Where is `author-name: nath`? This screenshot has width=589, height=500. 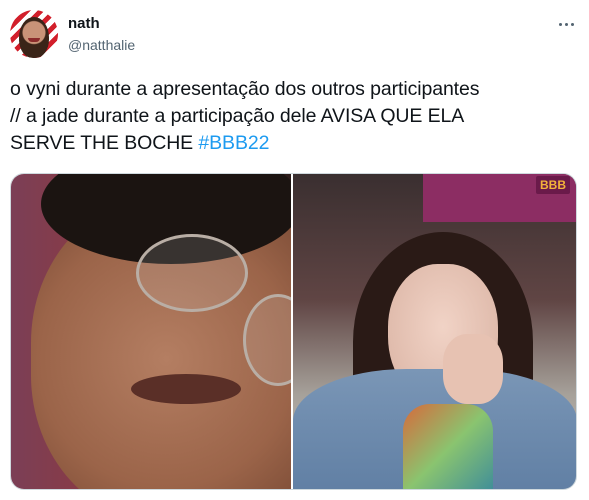 author-name: nath is located at coordinates (84, 24).